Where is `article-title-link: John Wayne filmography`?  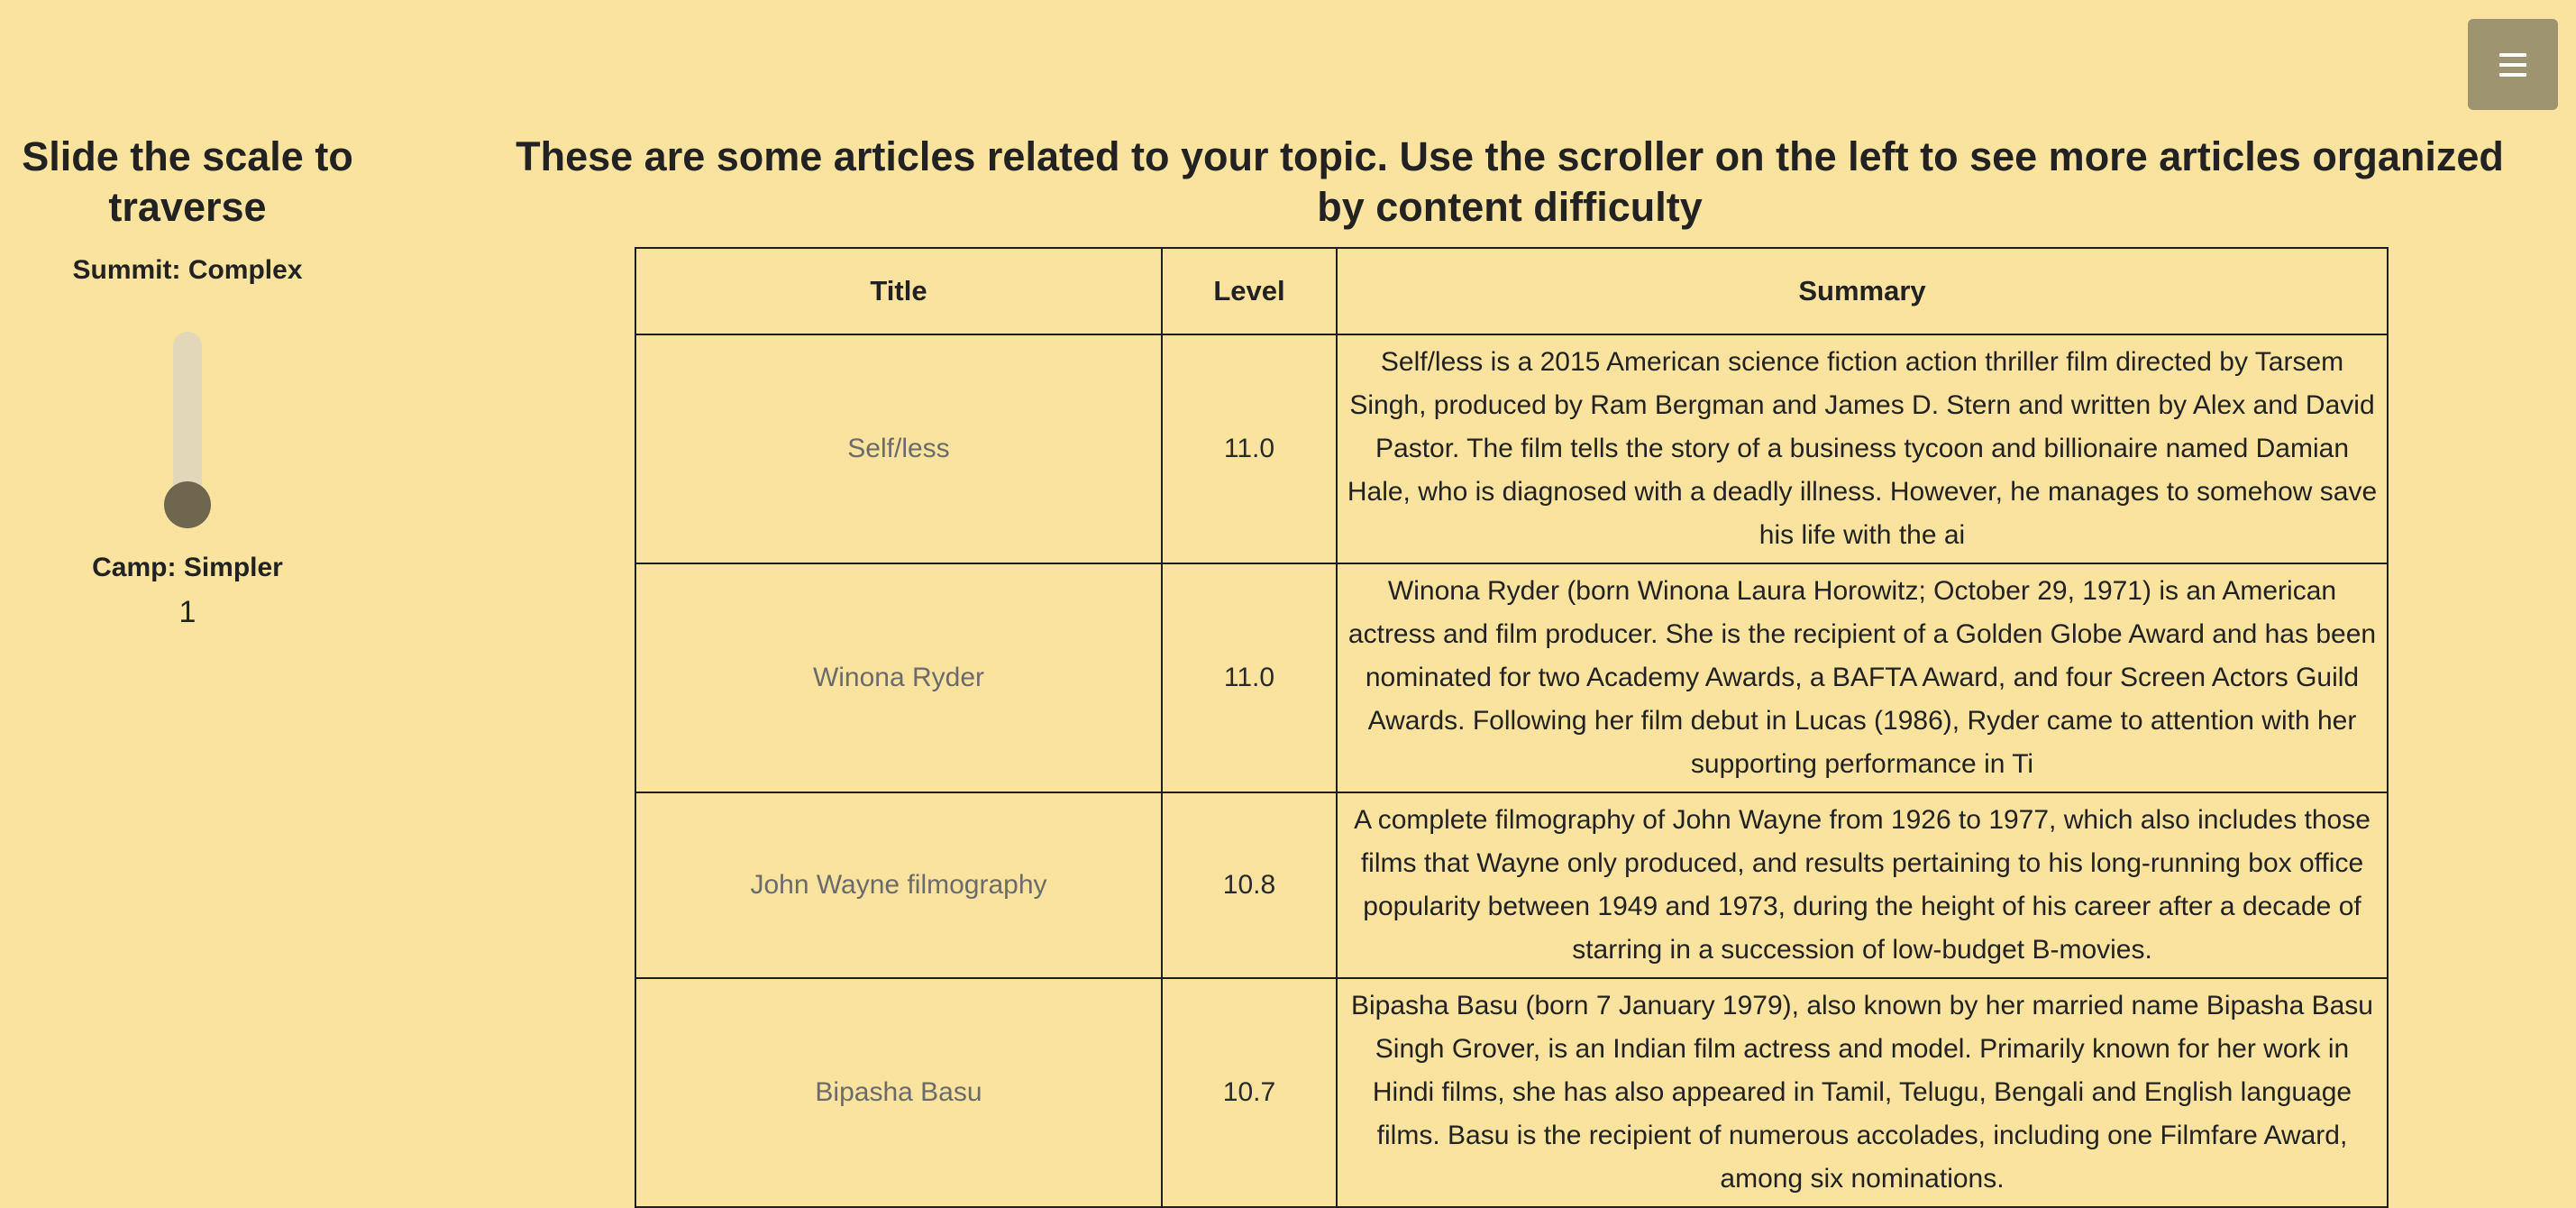 article-title-link: John Wayne filmography is located at coordinates (898, 885).